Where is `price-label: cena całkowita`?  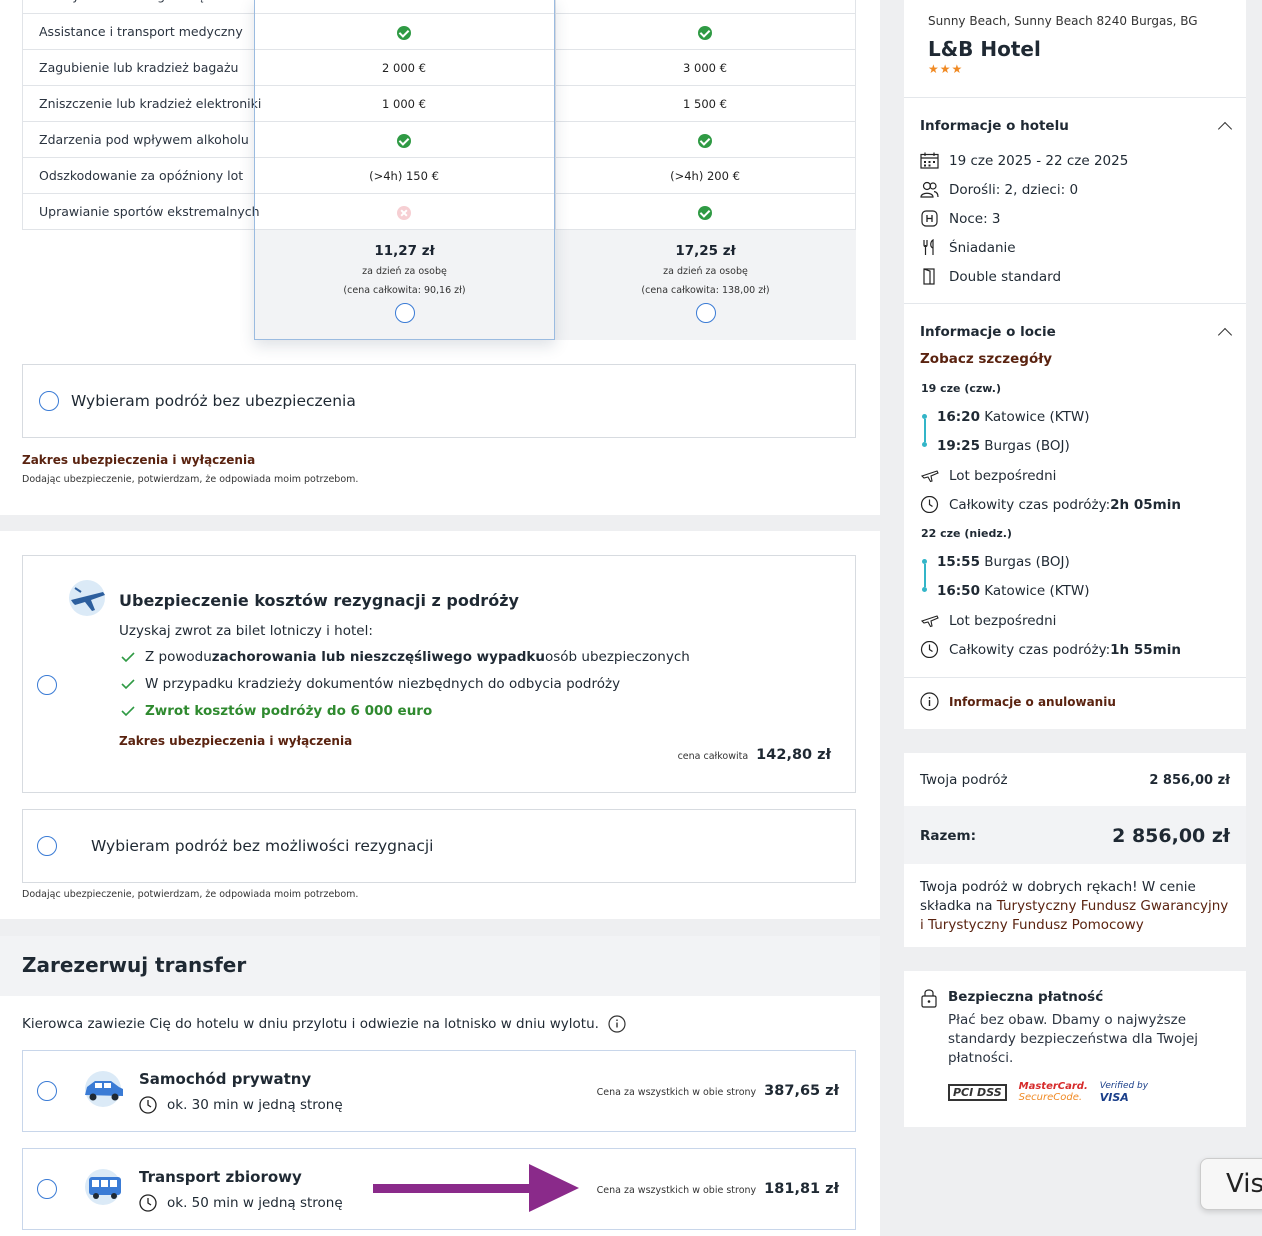
price-label: cena całkowita is located at coordinates (713, 756).